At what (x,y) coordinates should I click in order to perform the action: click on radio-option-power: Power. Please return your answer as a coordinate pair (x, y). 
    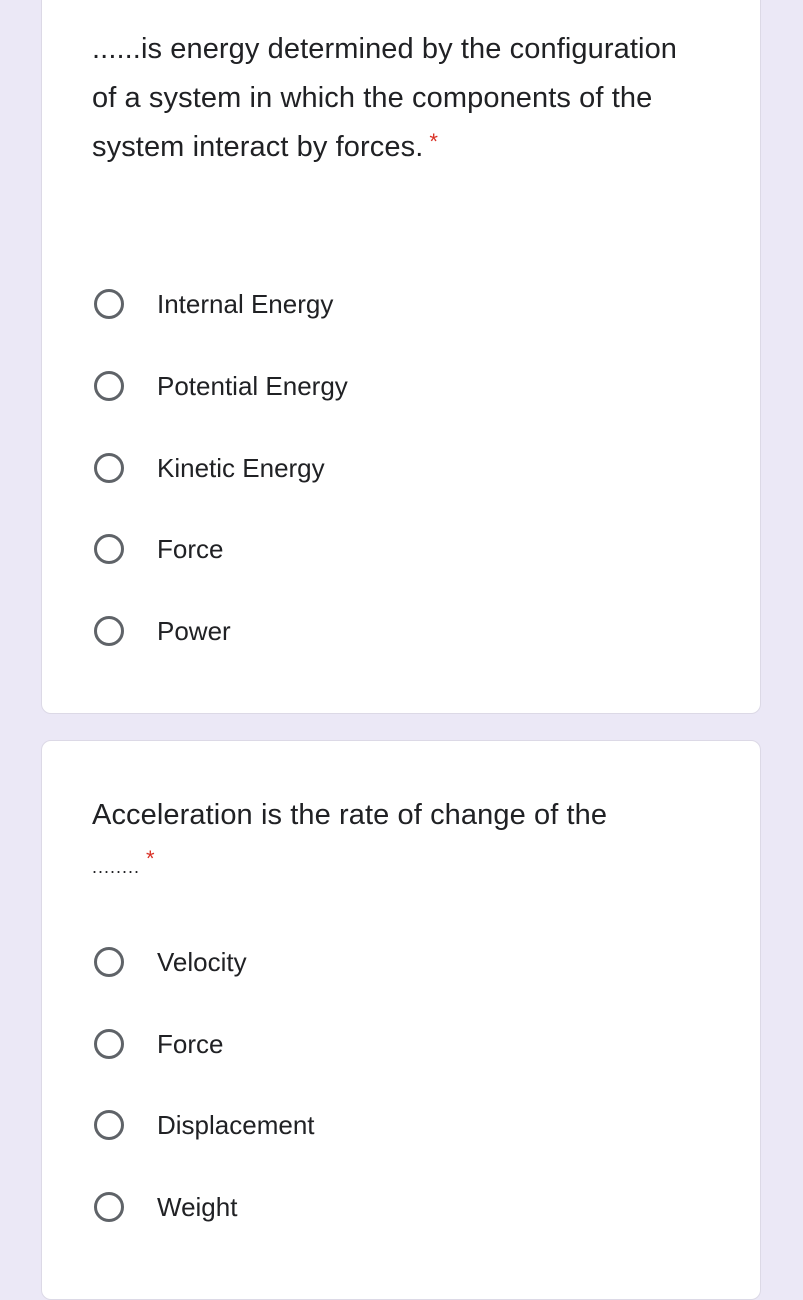
    Looking at the image, I should click on (162, 631).